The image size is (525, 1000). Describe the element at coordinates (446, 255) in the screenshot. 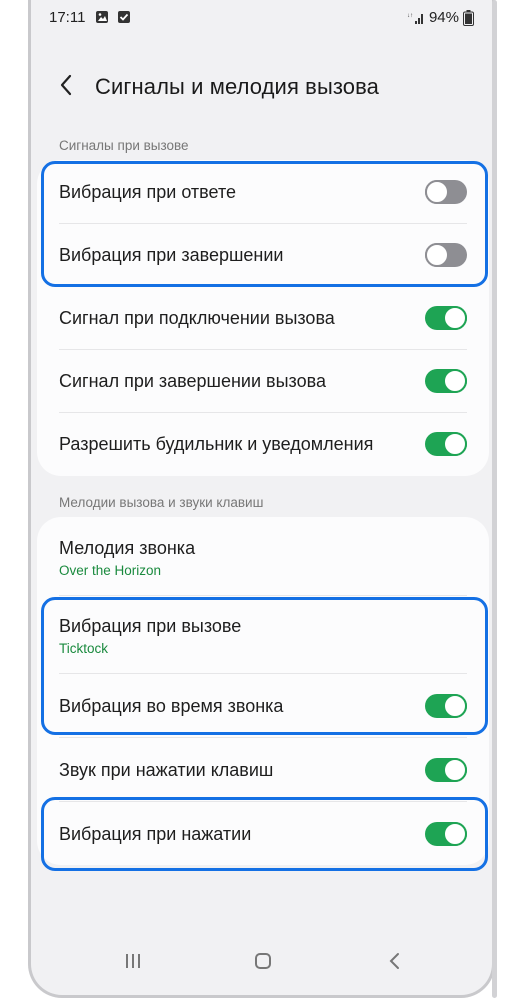

I see `toggle-vibrate-on-end` at that location.